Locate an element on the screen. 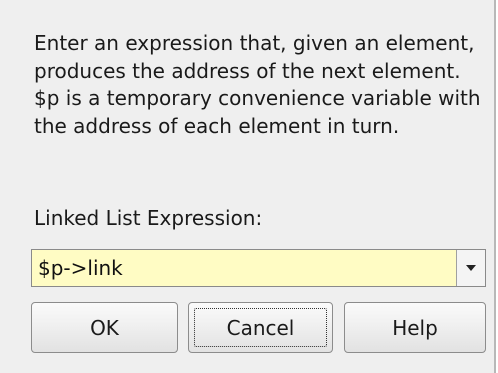 This screenshot has height=373, width=498. cancel-button: Cancel is located at coordinates (260, 327).